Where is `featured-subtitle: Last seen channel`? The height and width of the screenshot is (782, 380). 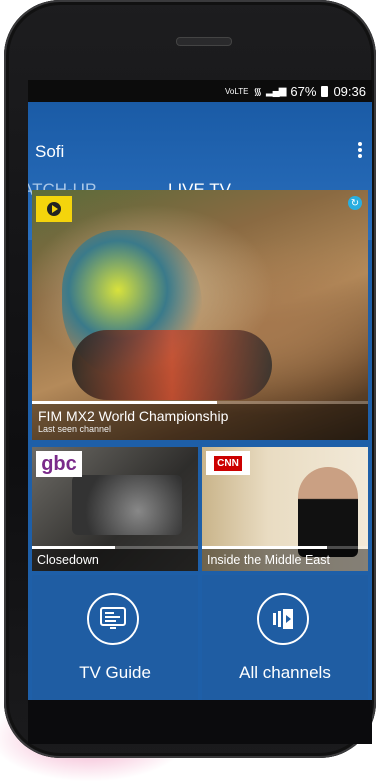
featured-subtitle: Last seen channel is located at coordinates (75, 429).